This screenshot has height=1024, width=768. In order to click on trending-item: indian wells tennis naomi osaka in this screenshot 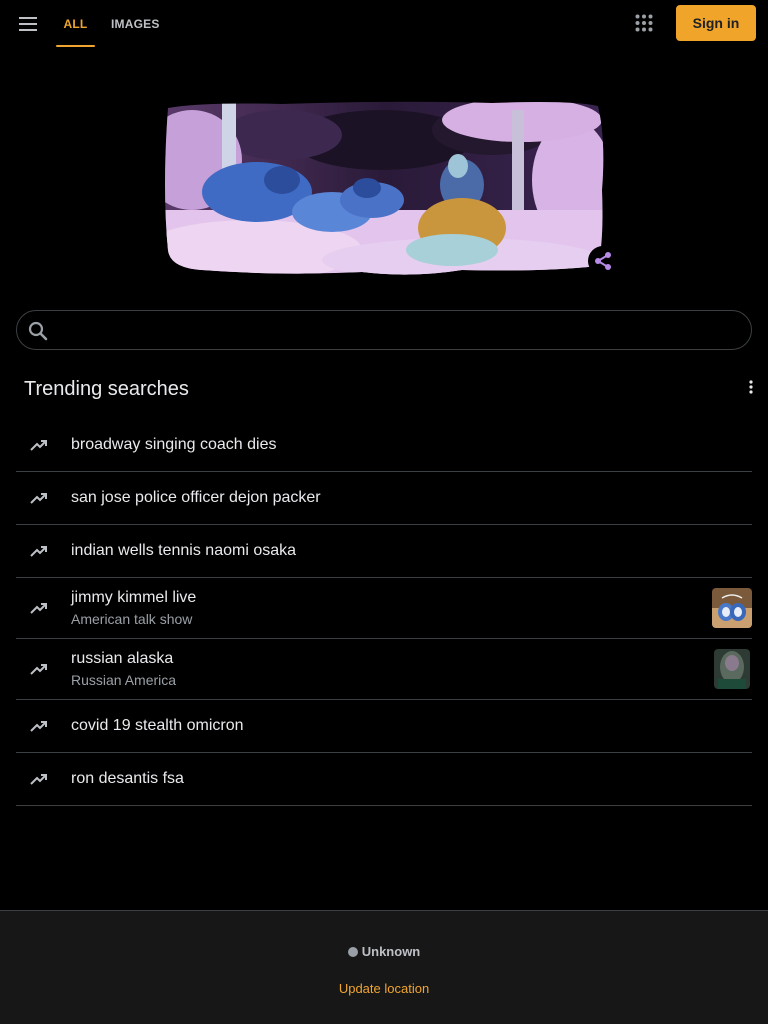, I will do `click(384, 551)`.